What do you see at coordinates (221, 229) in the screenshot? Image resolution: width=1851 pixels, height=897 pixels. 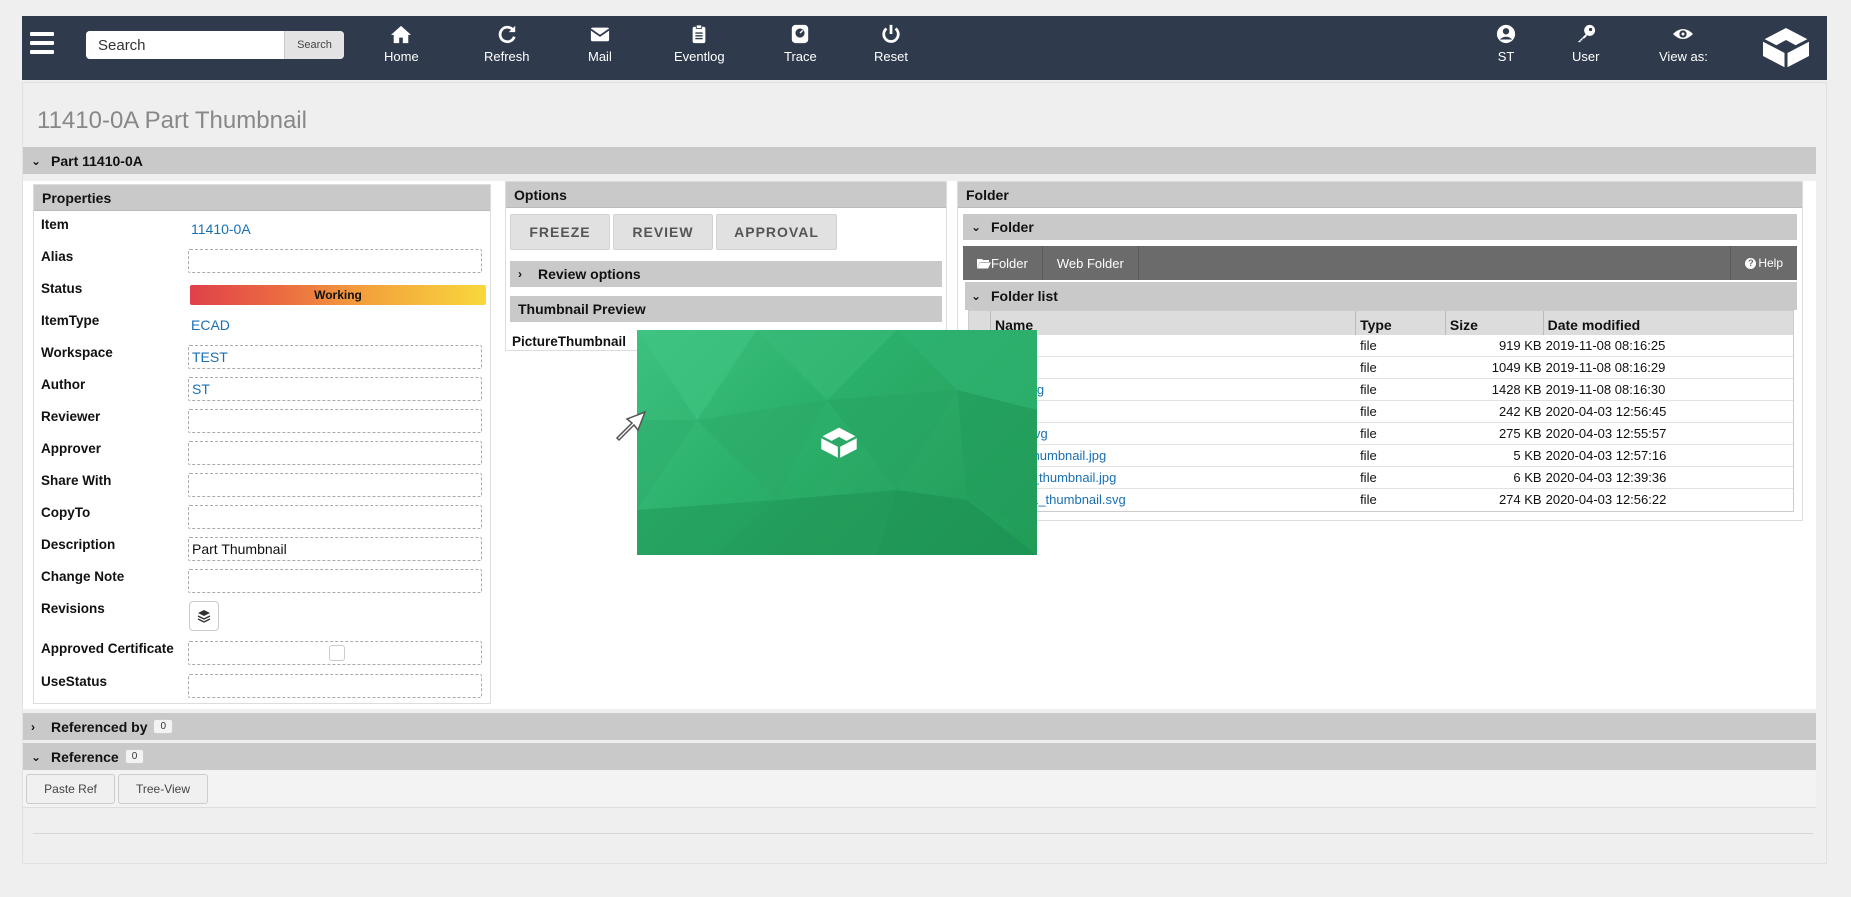 I see `item-link: 11410-0A` at bounding box center [221, 229].